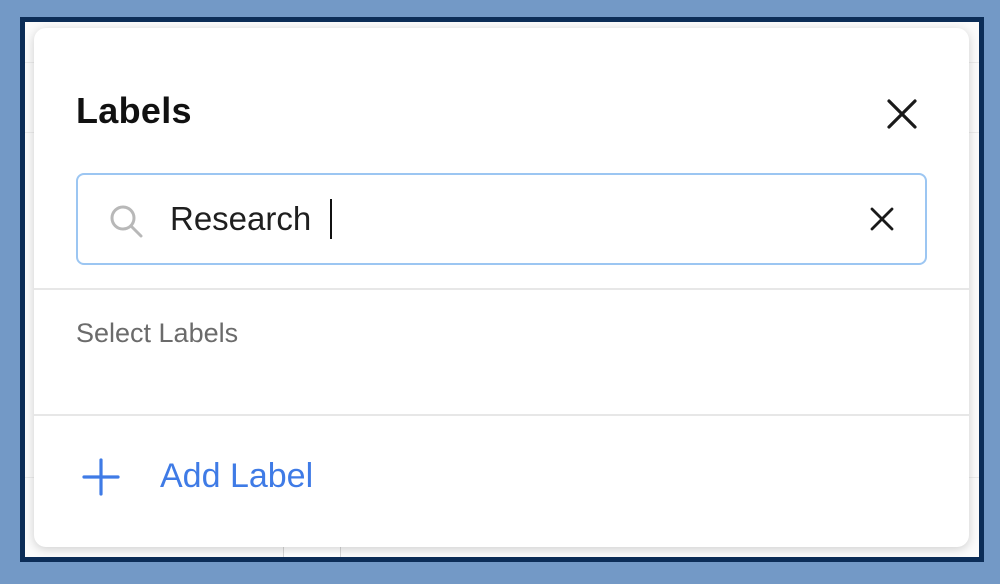  I want to click on search-input, so click(510, 219).